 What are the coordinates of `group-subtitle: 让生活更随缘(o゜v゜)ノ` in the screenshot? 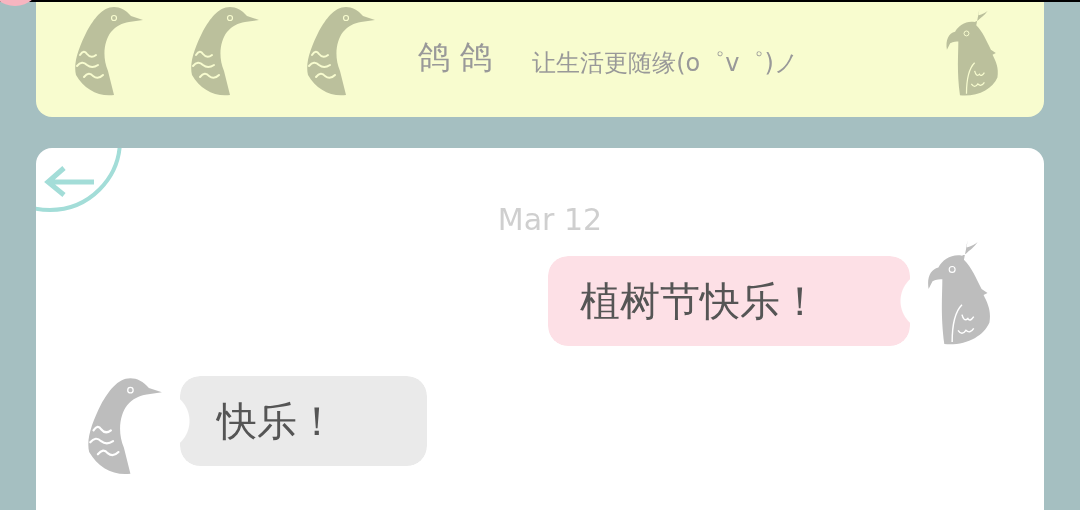 It's located at (665, 63).